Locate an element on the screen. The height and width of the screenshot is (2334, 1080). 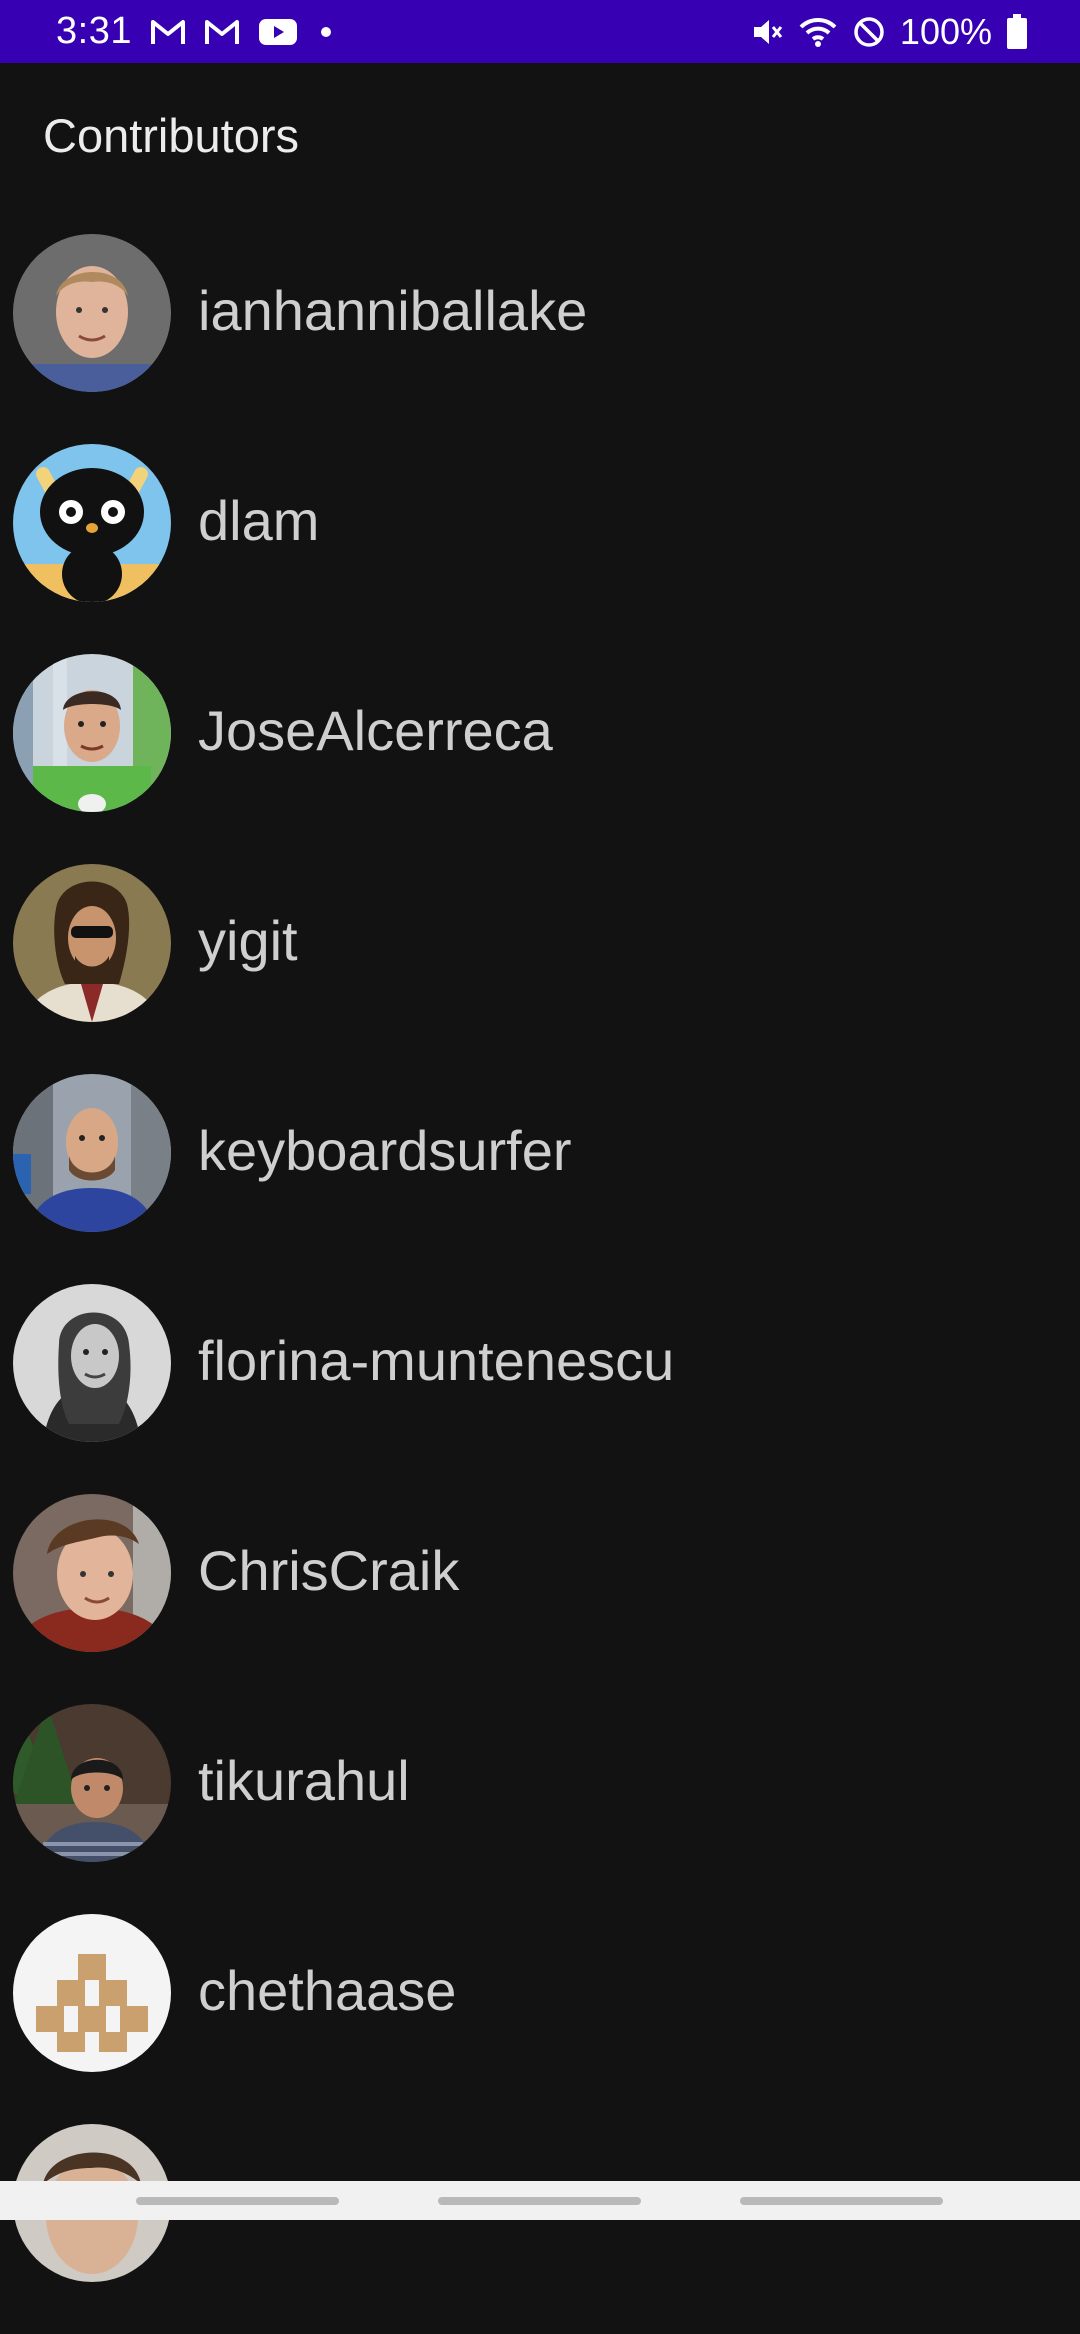
status-right: 100% is located at coordinates (889, 31).